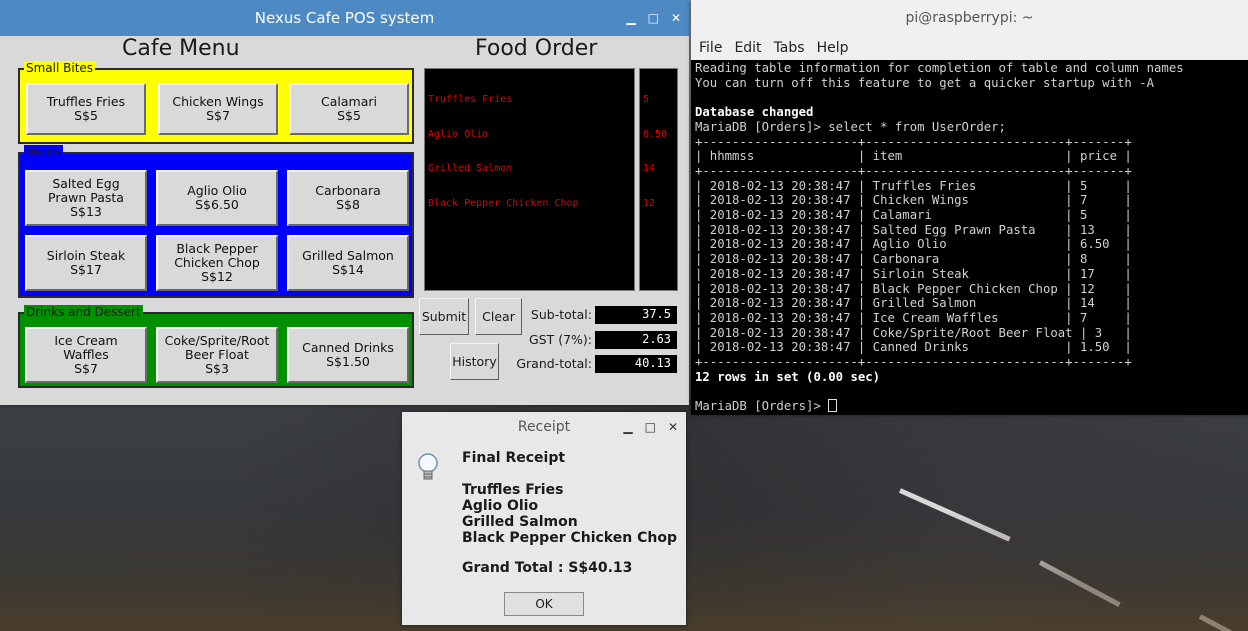 Image resolution: width=1248 pixels, height=631 pixels. What do you see at coordinates (536, 48) in the screenshot?
I see `food-order-heading: Food Order` at bounding box center [536, 48].